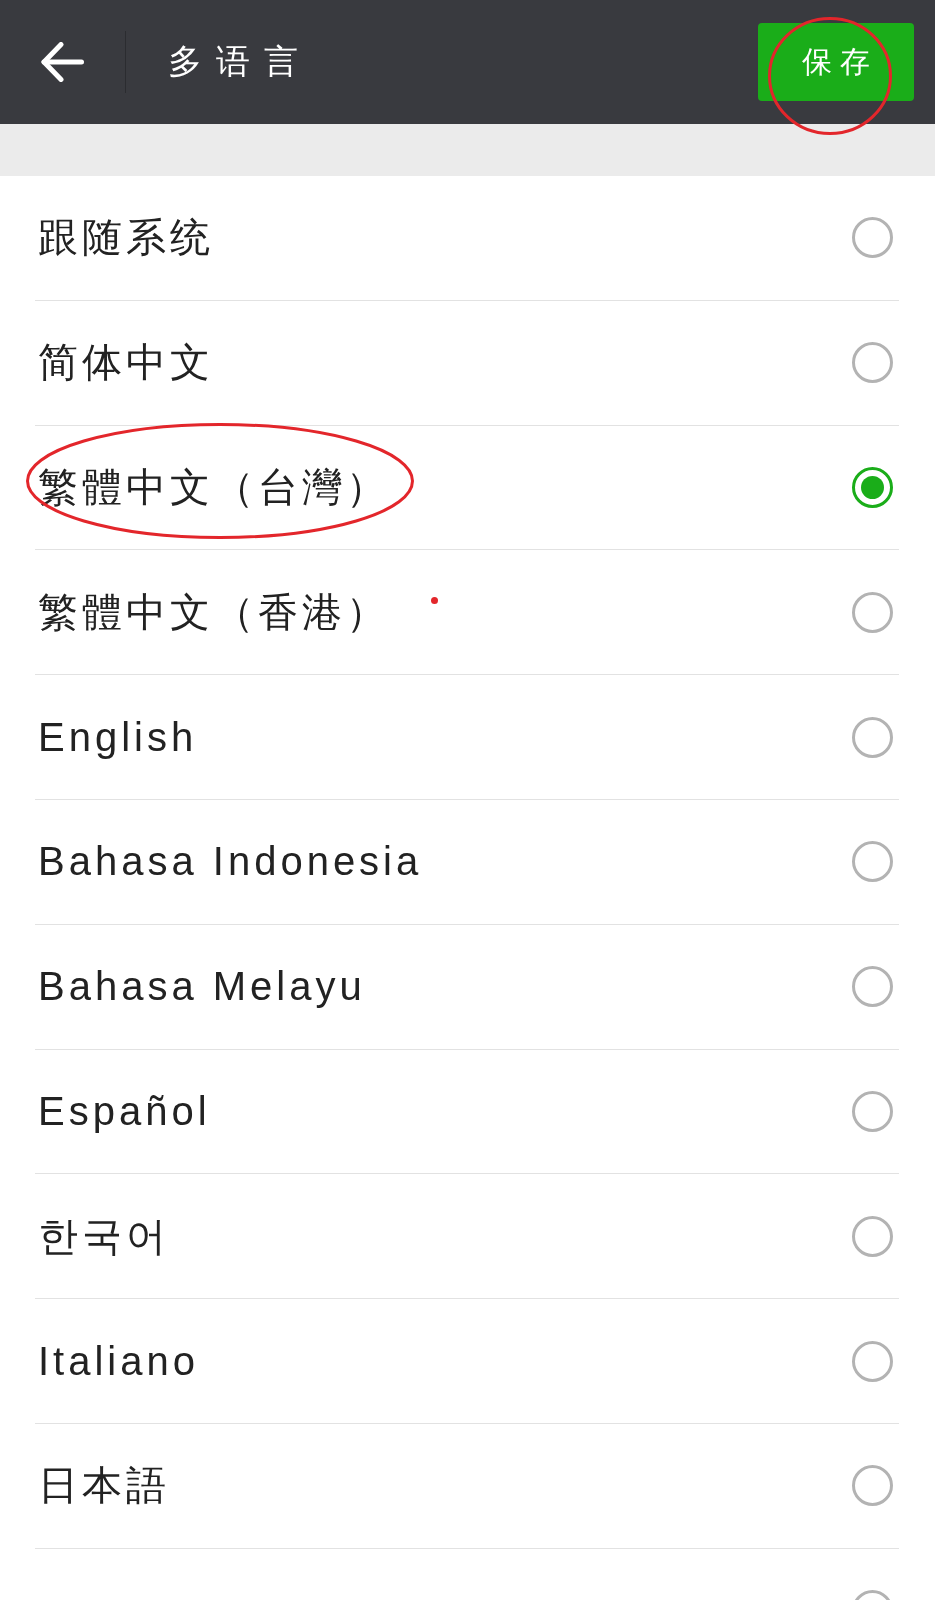  Describe the element at coordinates (62, 62) in the screenshot. I see `back-button` at that location.